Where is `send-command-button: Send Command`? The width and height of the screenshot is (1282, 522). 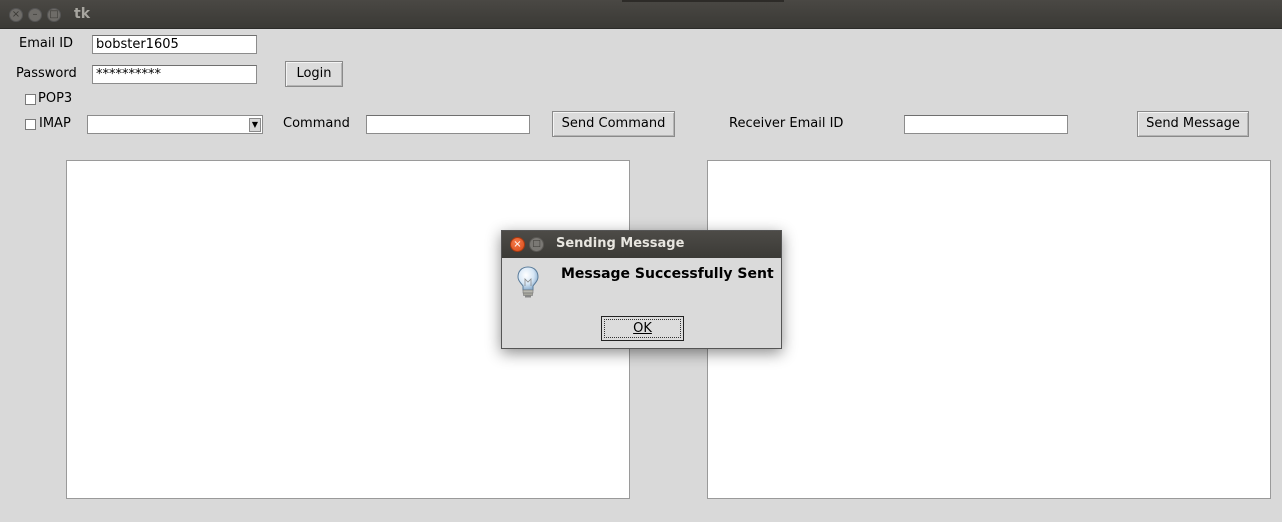
send-command-button: Send Command is located at coordinates (613, 124).